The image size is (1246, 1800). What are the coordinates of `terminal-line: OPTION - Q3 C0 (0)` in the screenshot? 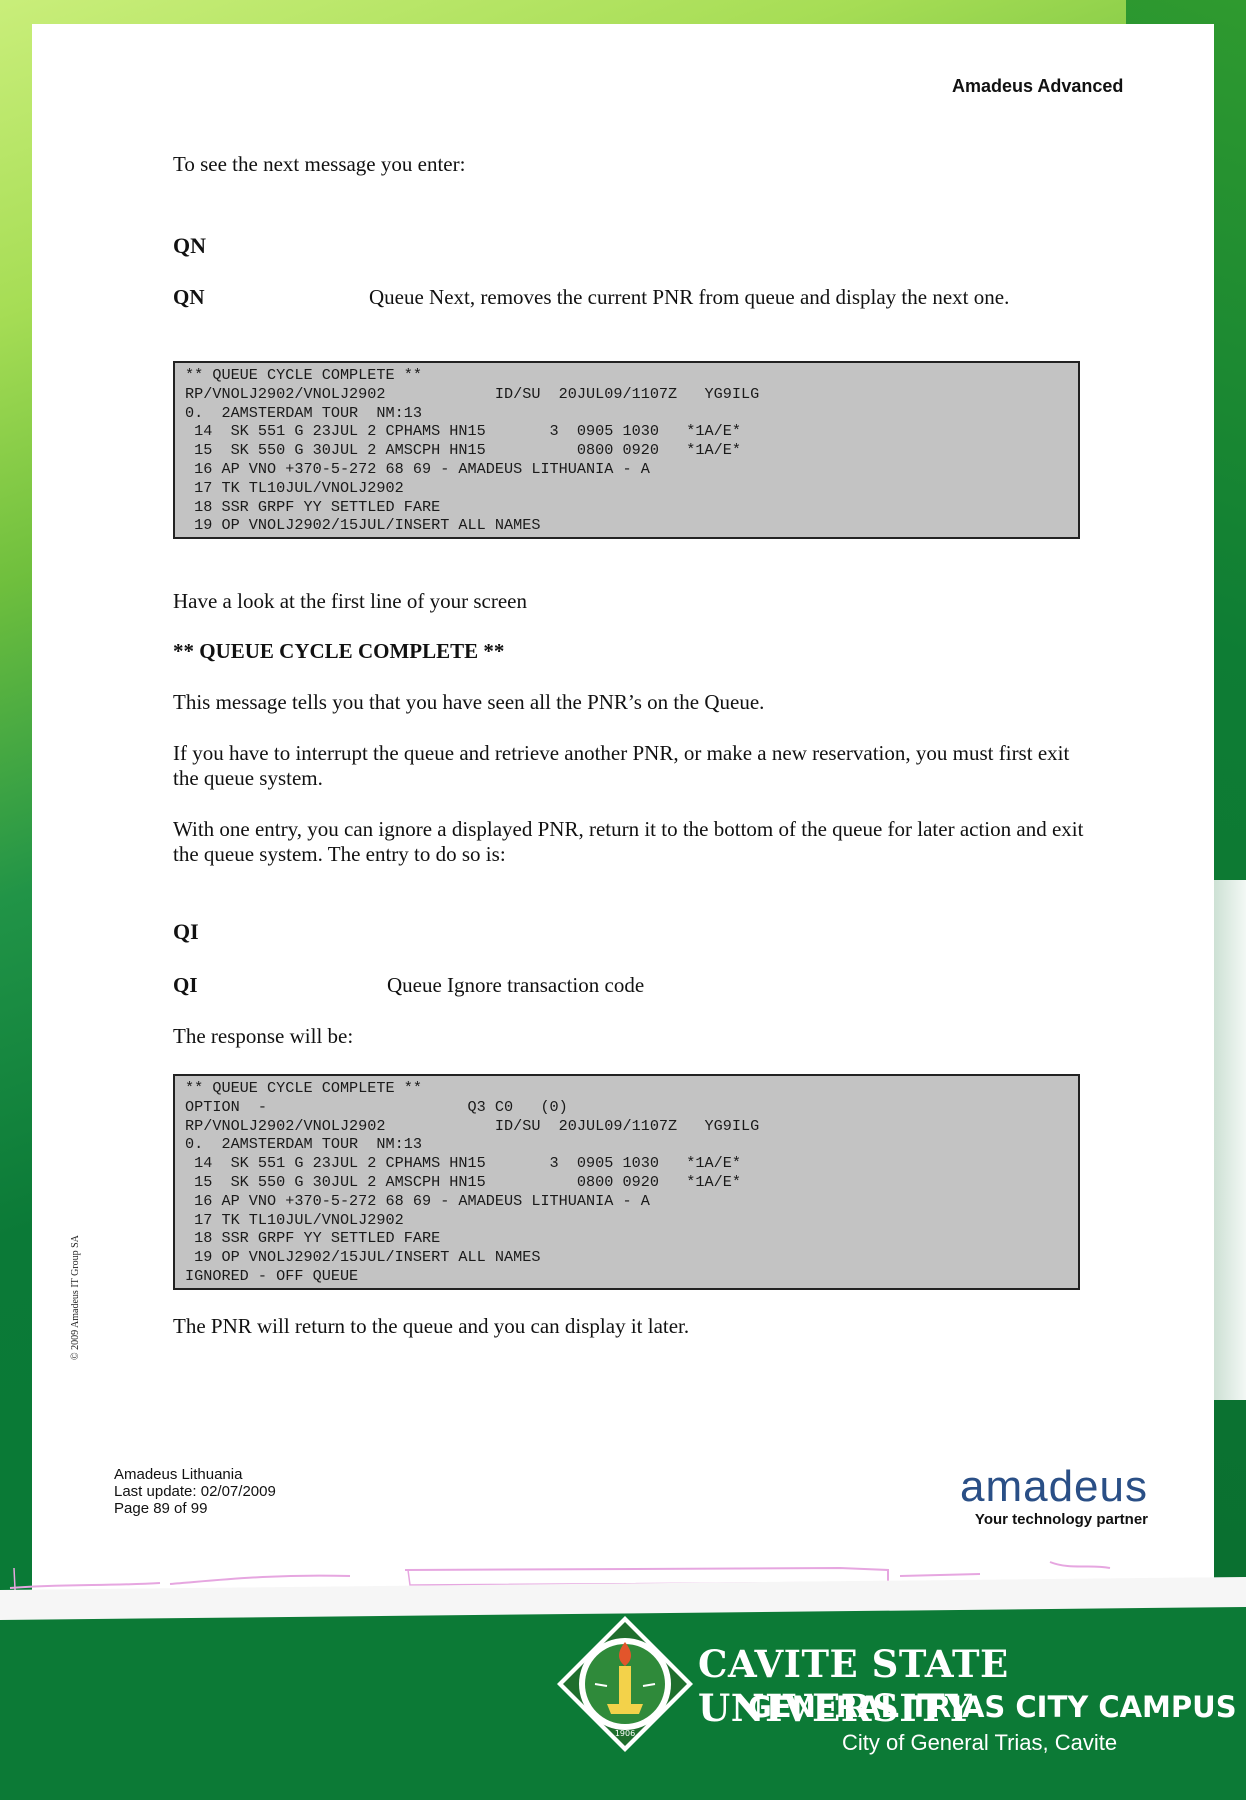 It's located at (376, 1106).